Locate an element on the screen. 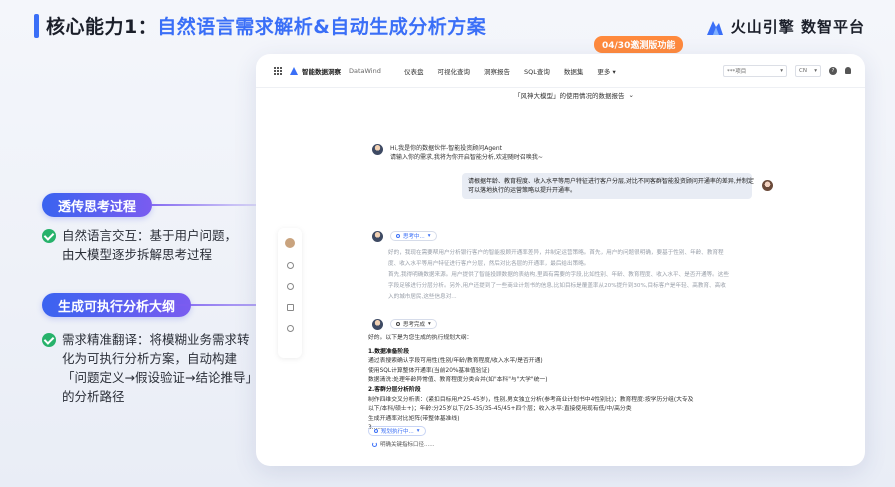 The height and width of the screenshot is (487, 895). brand-logo-block: 火山引擎 数智平台 is located at coordinates (785, 26).